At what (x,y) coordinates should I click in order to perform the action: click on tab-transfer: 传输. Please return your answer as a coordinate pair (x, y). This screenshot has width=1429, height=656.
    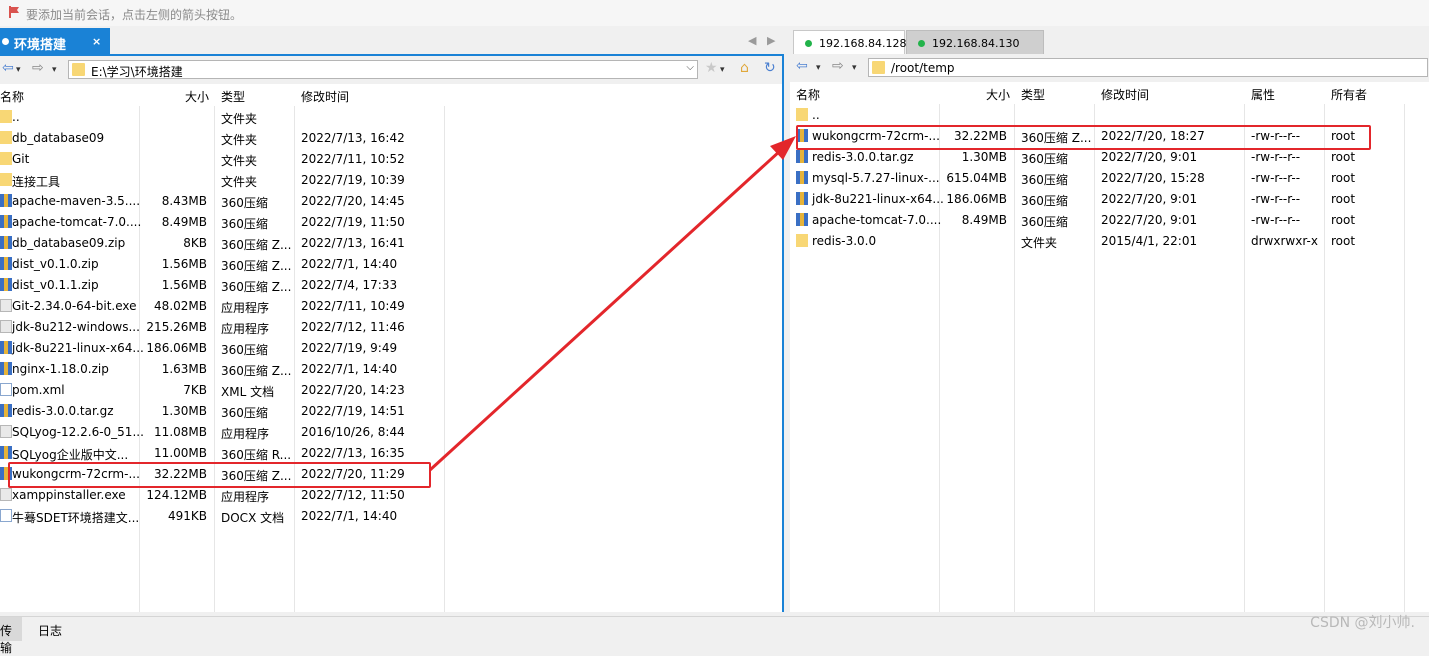
    Looking at the image, I should click on (11, 636).